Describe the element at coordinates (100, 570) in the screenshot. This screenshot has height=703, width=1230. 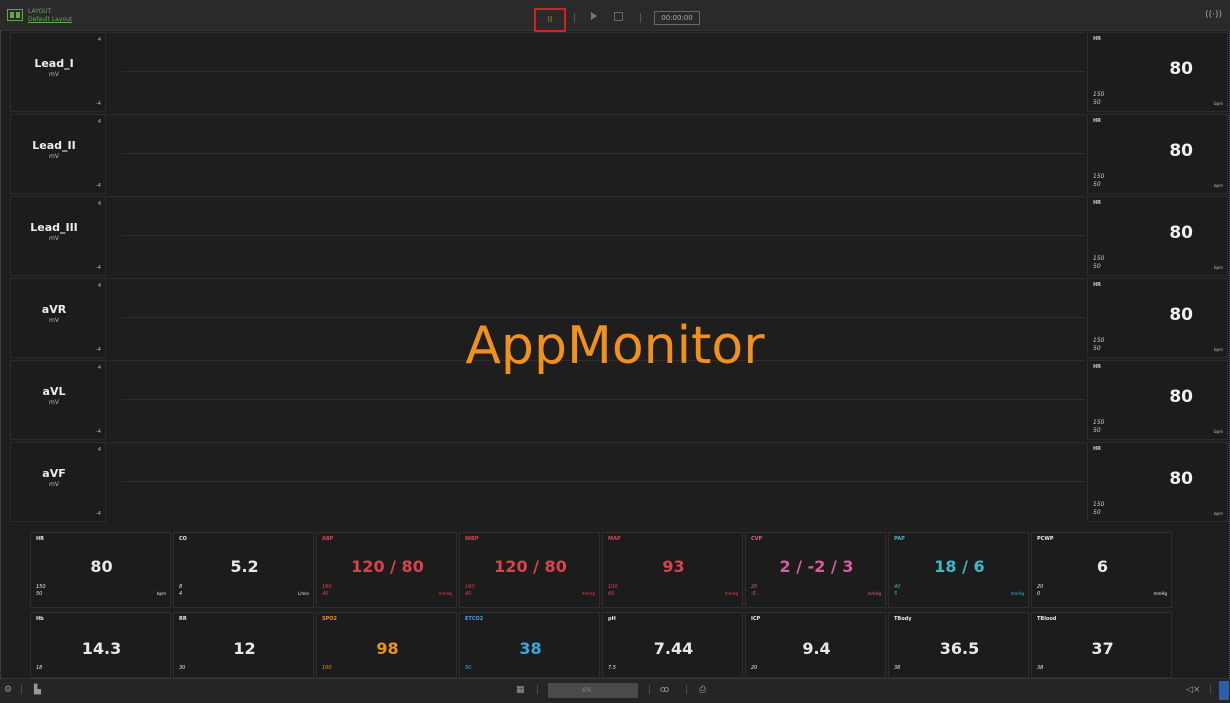
I see `numeric-tile-hr: HR 80 150 50 bpm` at that location.